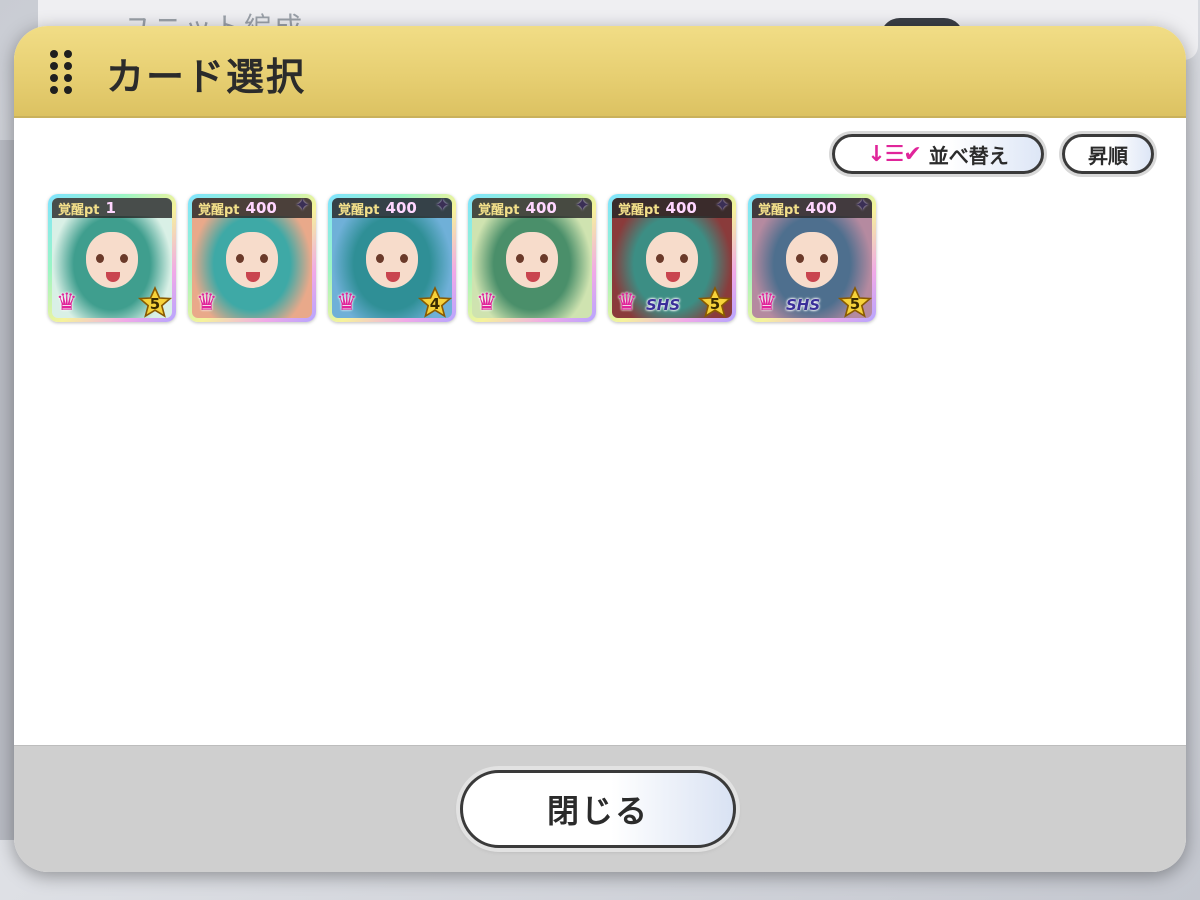 The image size is (1200, 900). I want to click on sort-icon: ↓☰✔, so click(894, 154).